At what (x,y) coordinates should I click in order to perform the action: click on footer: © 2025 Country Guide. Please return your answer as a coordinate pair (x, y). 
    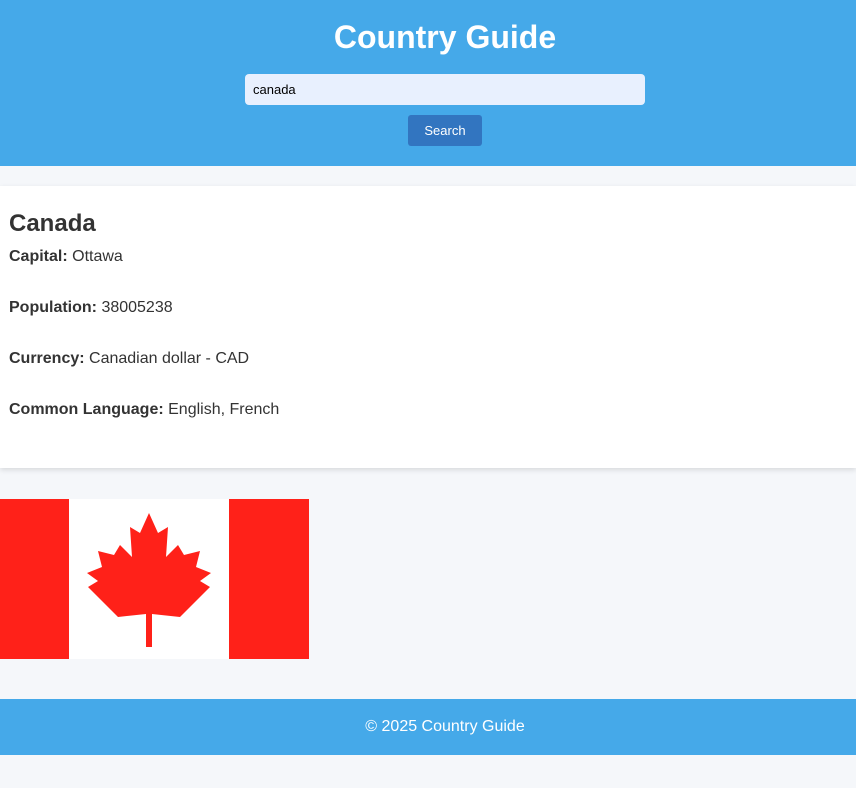
    Looking at the image, I should click on (428, 727).